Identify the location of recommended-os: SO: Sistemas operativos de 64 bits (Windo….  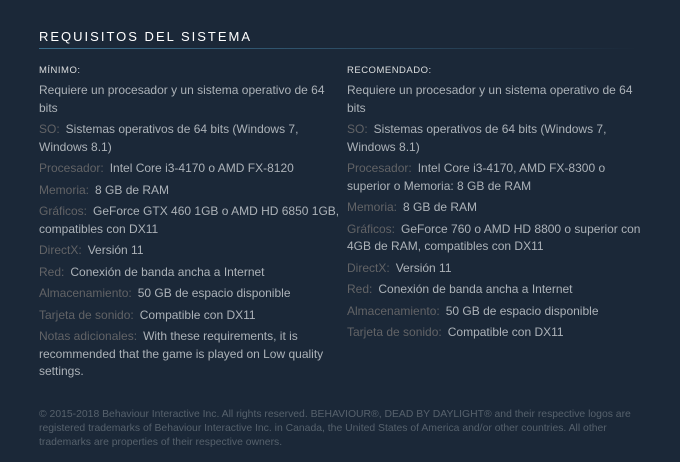
(498, 138).